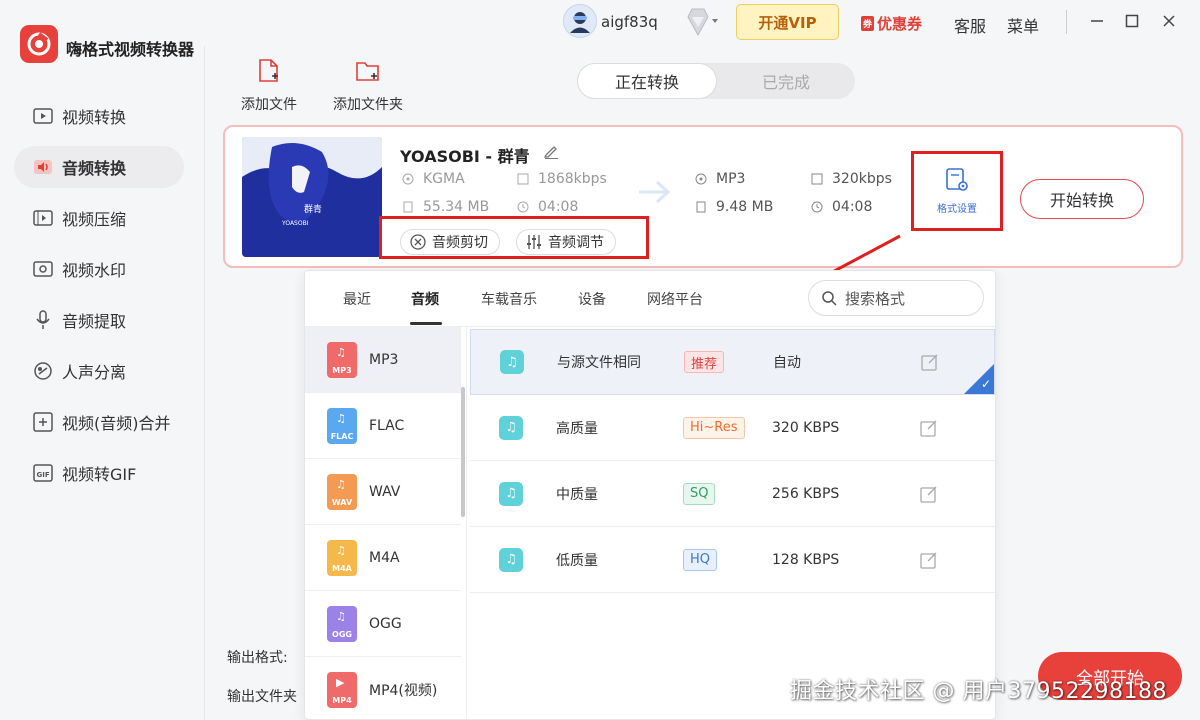 The height and width of the screenshot is (720, 1200). What do you see at coordinates (551, 153) in the screenshot?
I see `edit-name-icon` at bounding box center [551, 153].